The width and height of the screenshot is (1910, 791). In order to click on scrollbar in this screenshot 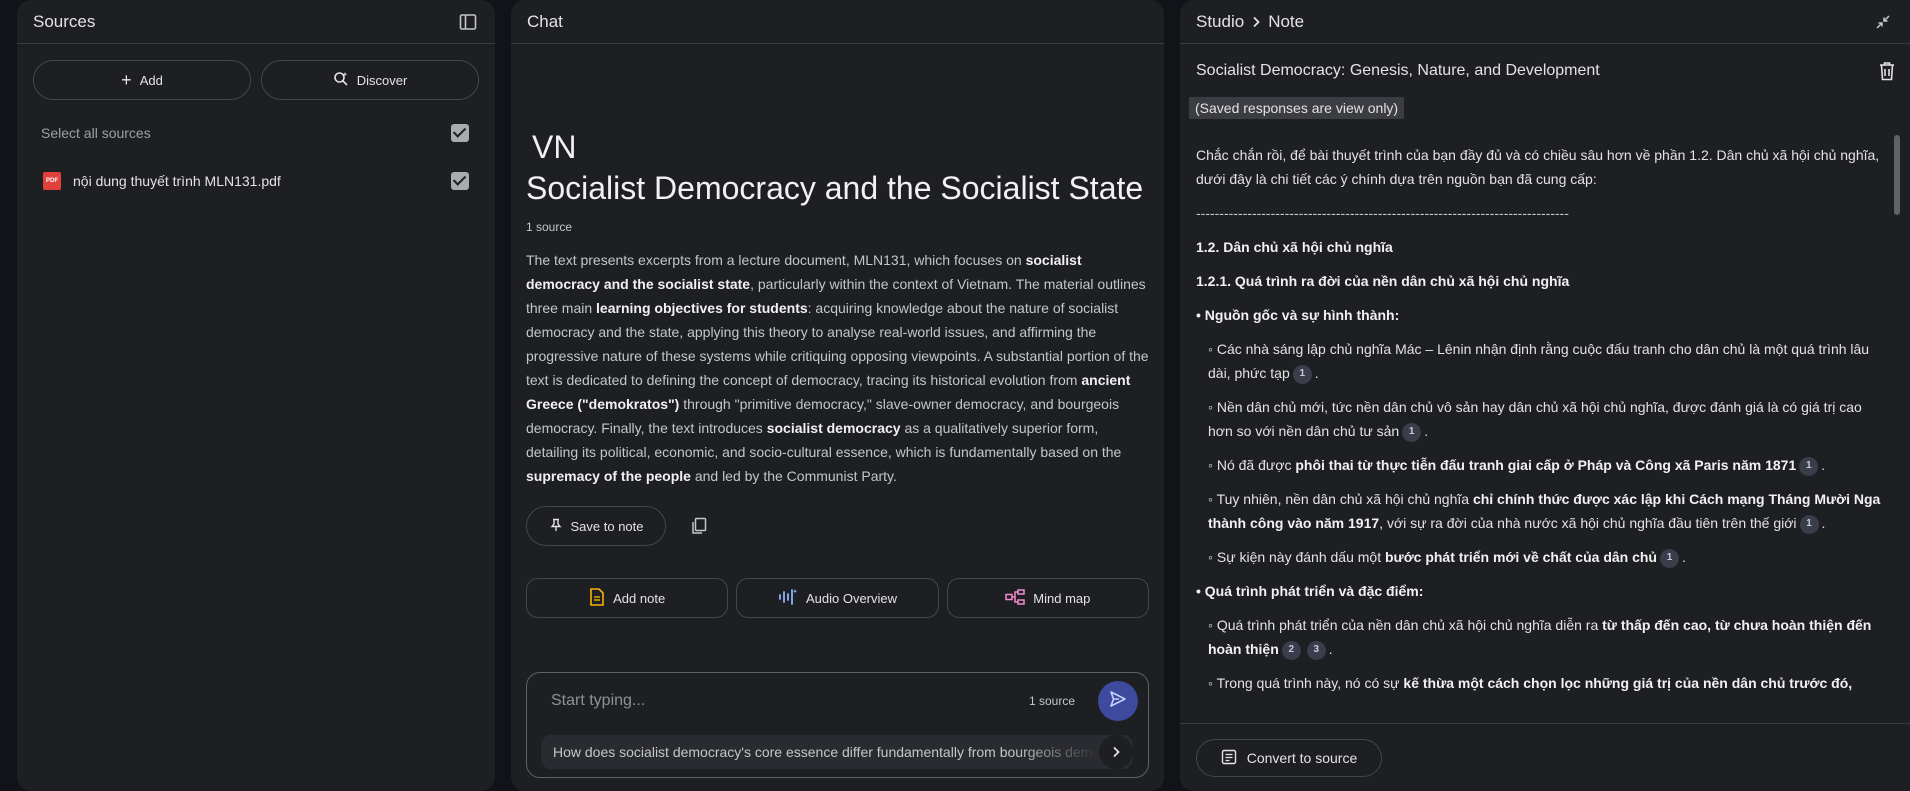, I will do `click(1897, 175)`.